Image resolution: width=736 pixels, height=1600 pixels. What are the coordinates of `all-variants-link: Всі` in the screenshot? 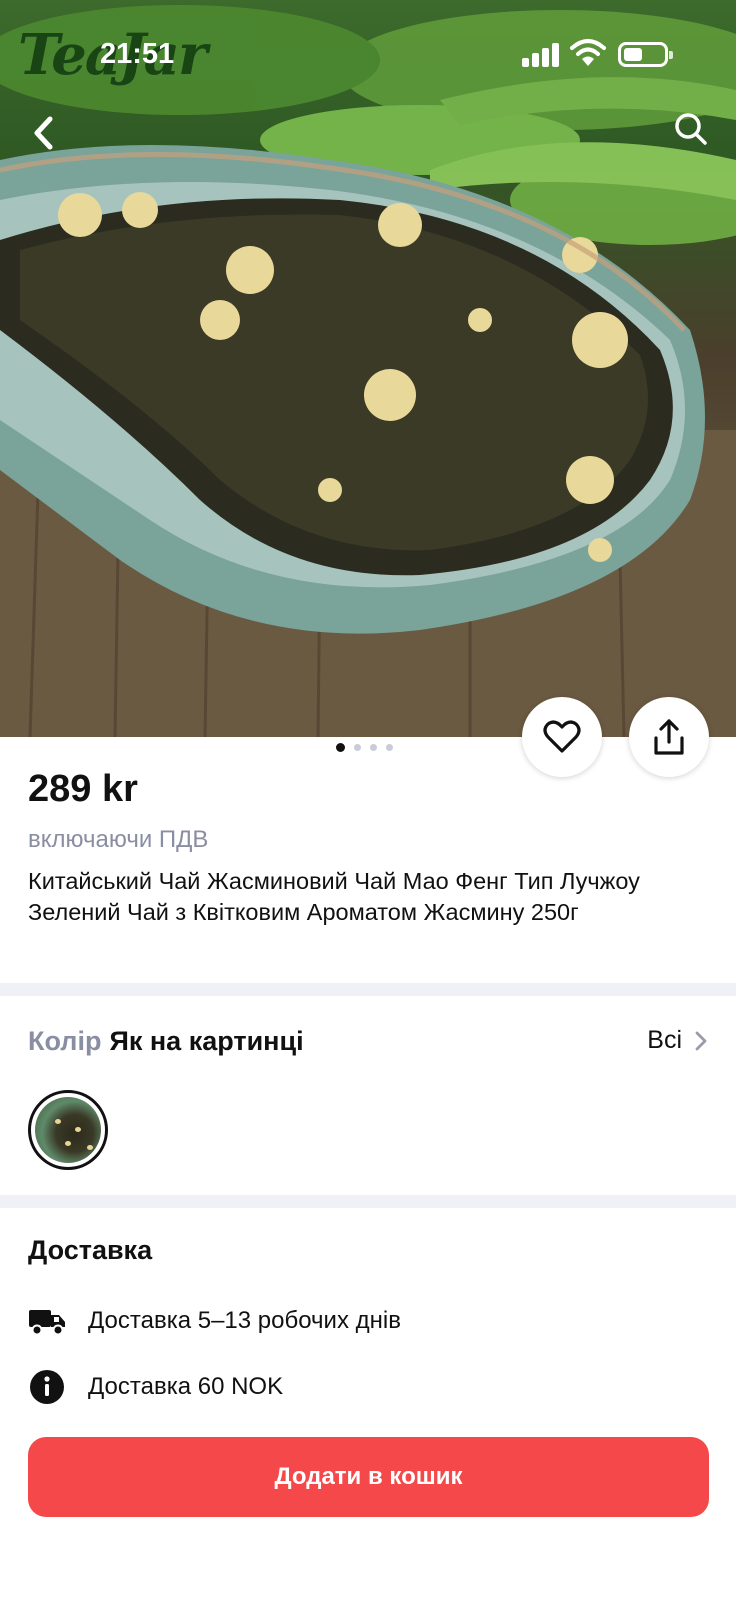 It's located at (677, 1040).